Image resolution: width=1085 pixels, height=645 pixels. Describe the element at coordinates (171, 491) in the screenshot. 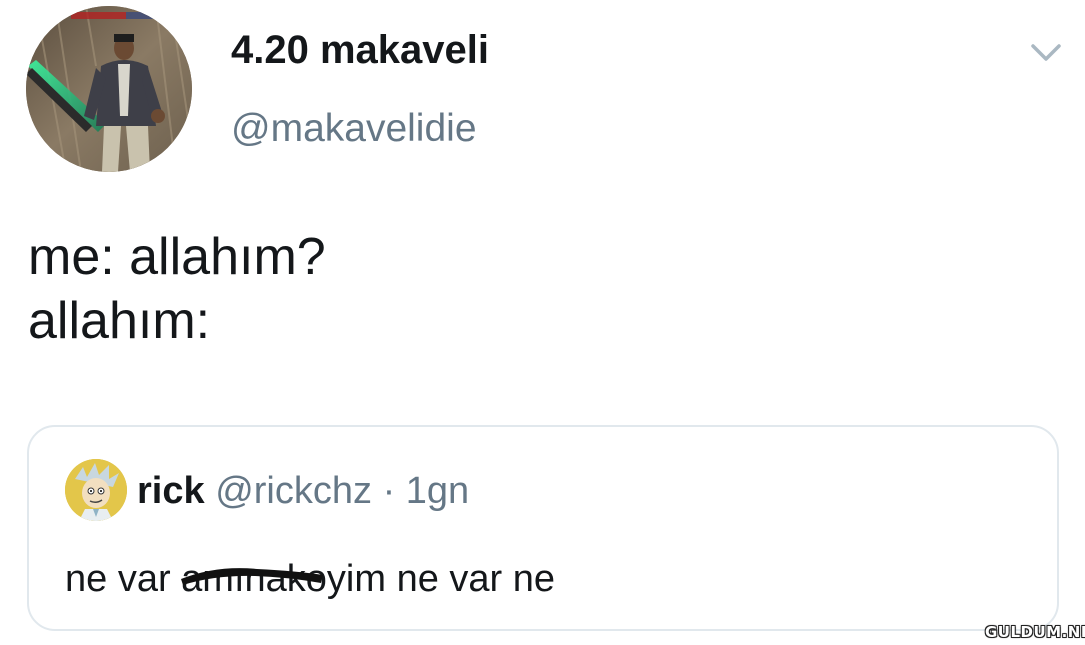

I see `quoted-author-name: rick` at that location.